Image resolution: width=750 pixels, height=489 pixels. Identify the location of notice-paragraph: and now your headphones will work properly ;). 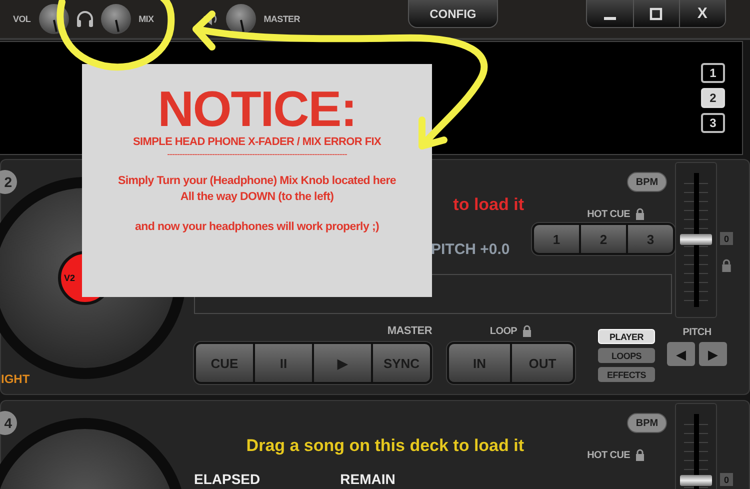
(257, 227).